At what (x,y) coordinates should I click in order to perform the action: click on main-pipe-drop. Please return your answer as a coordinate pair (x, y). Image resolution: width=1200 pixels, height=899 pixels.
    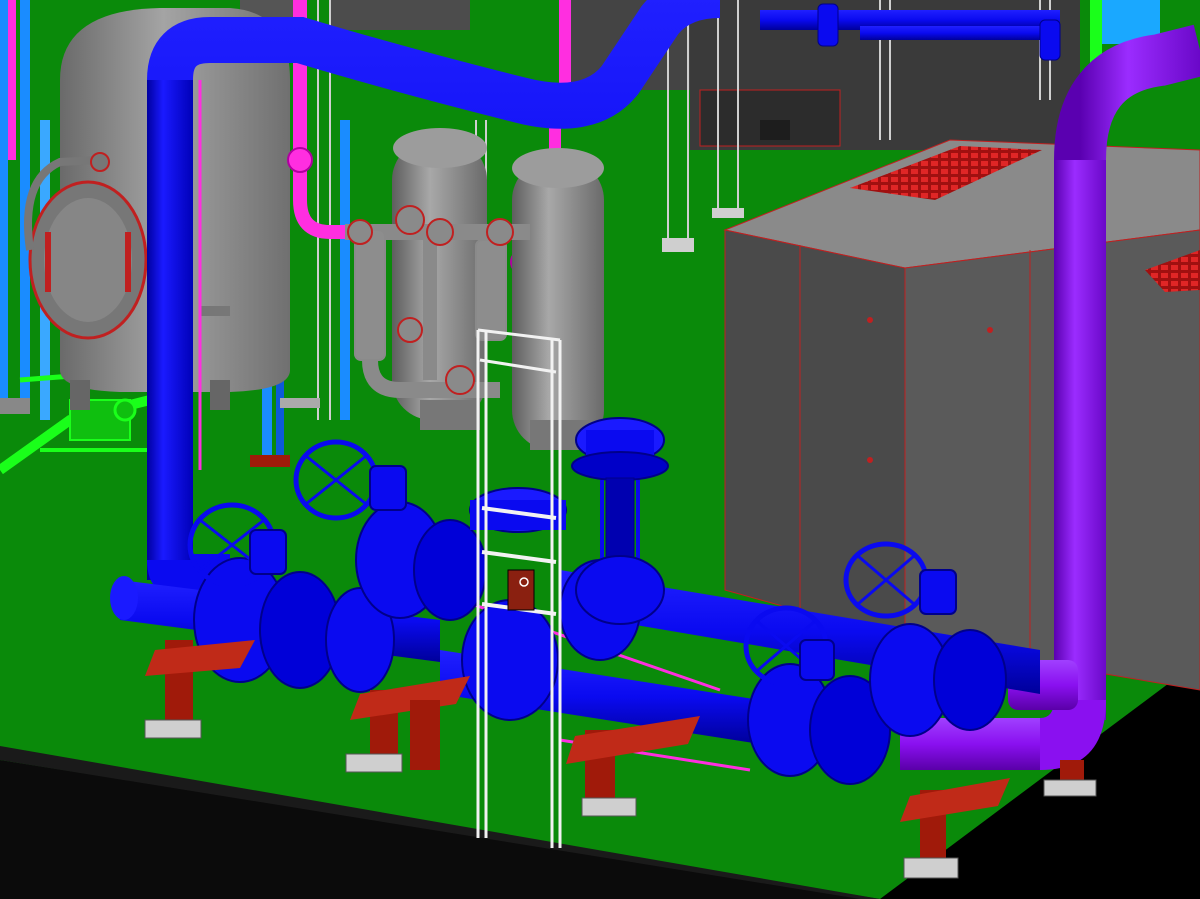
    Looking at the image, I should click on (170, 330).